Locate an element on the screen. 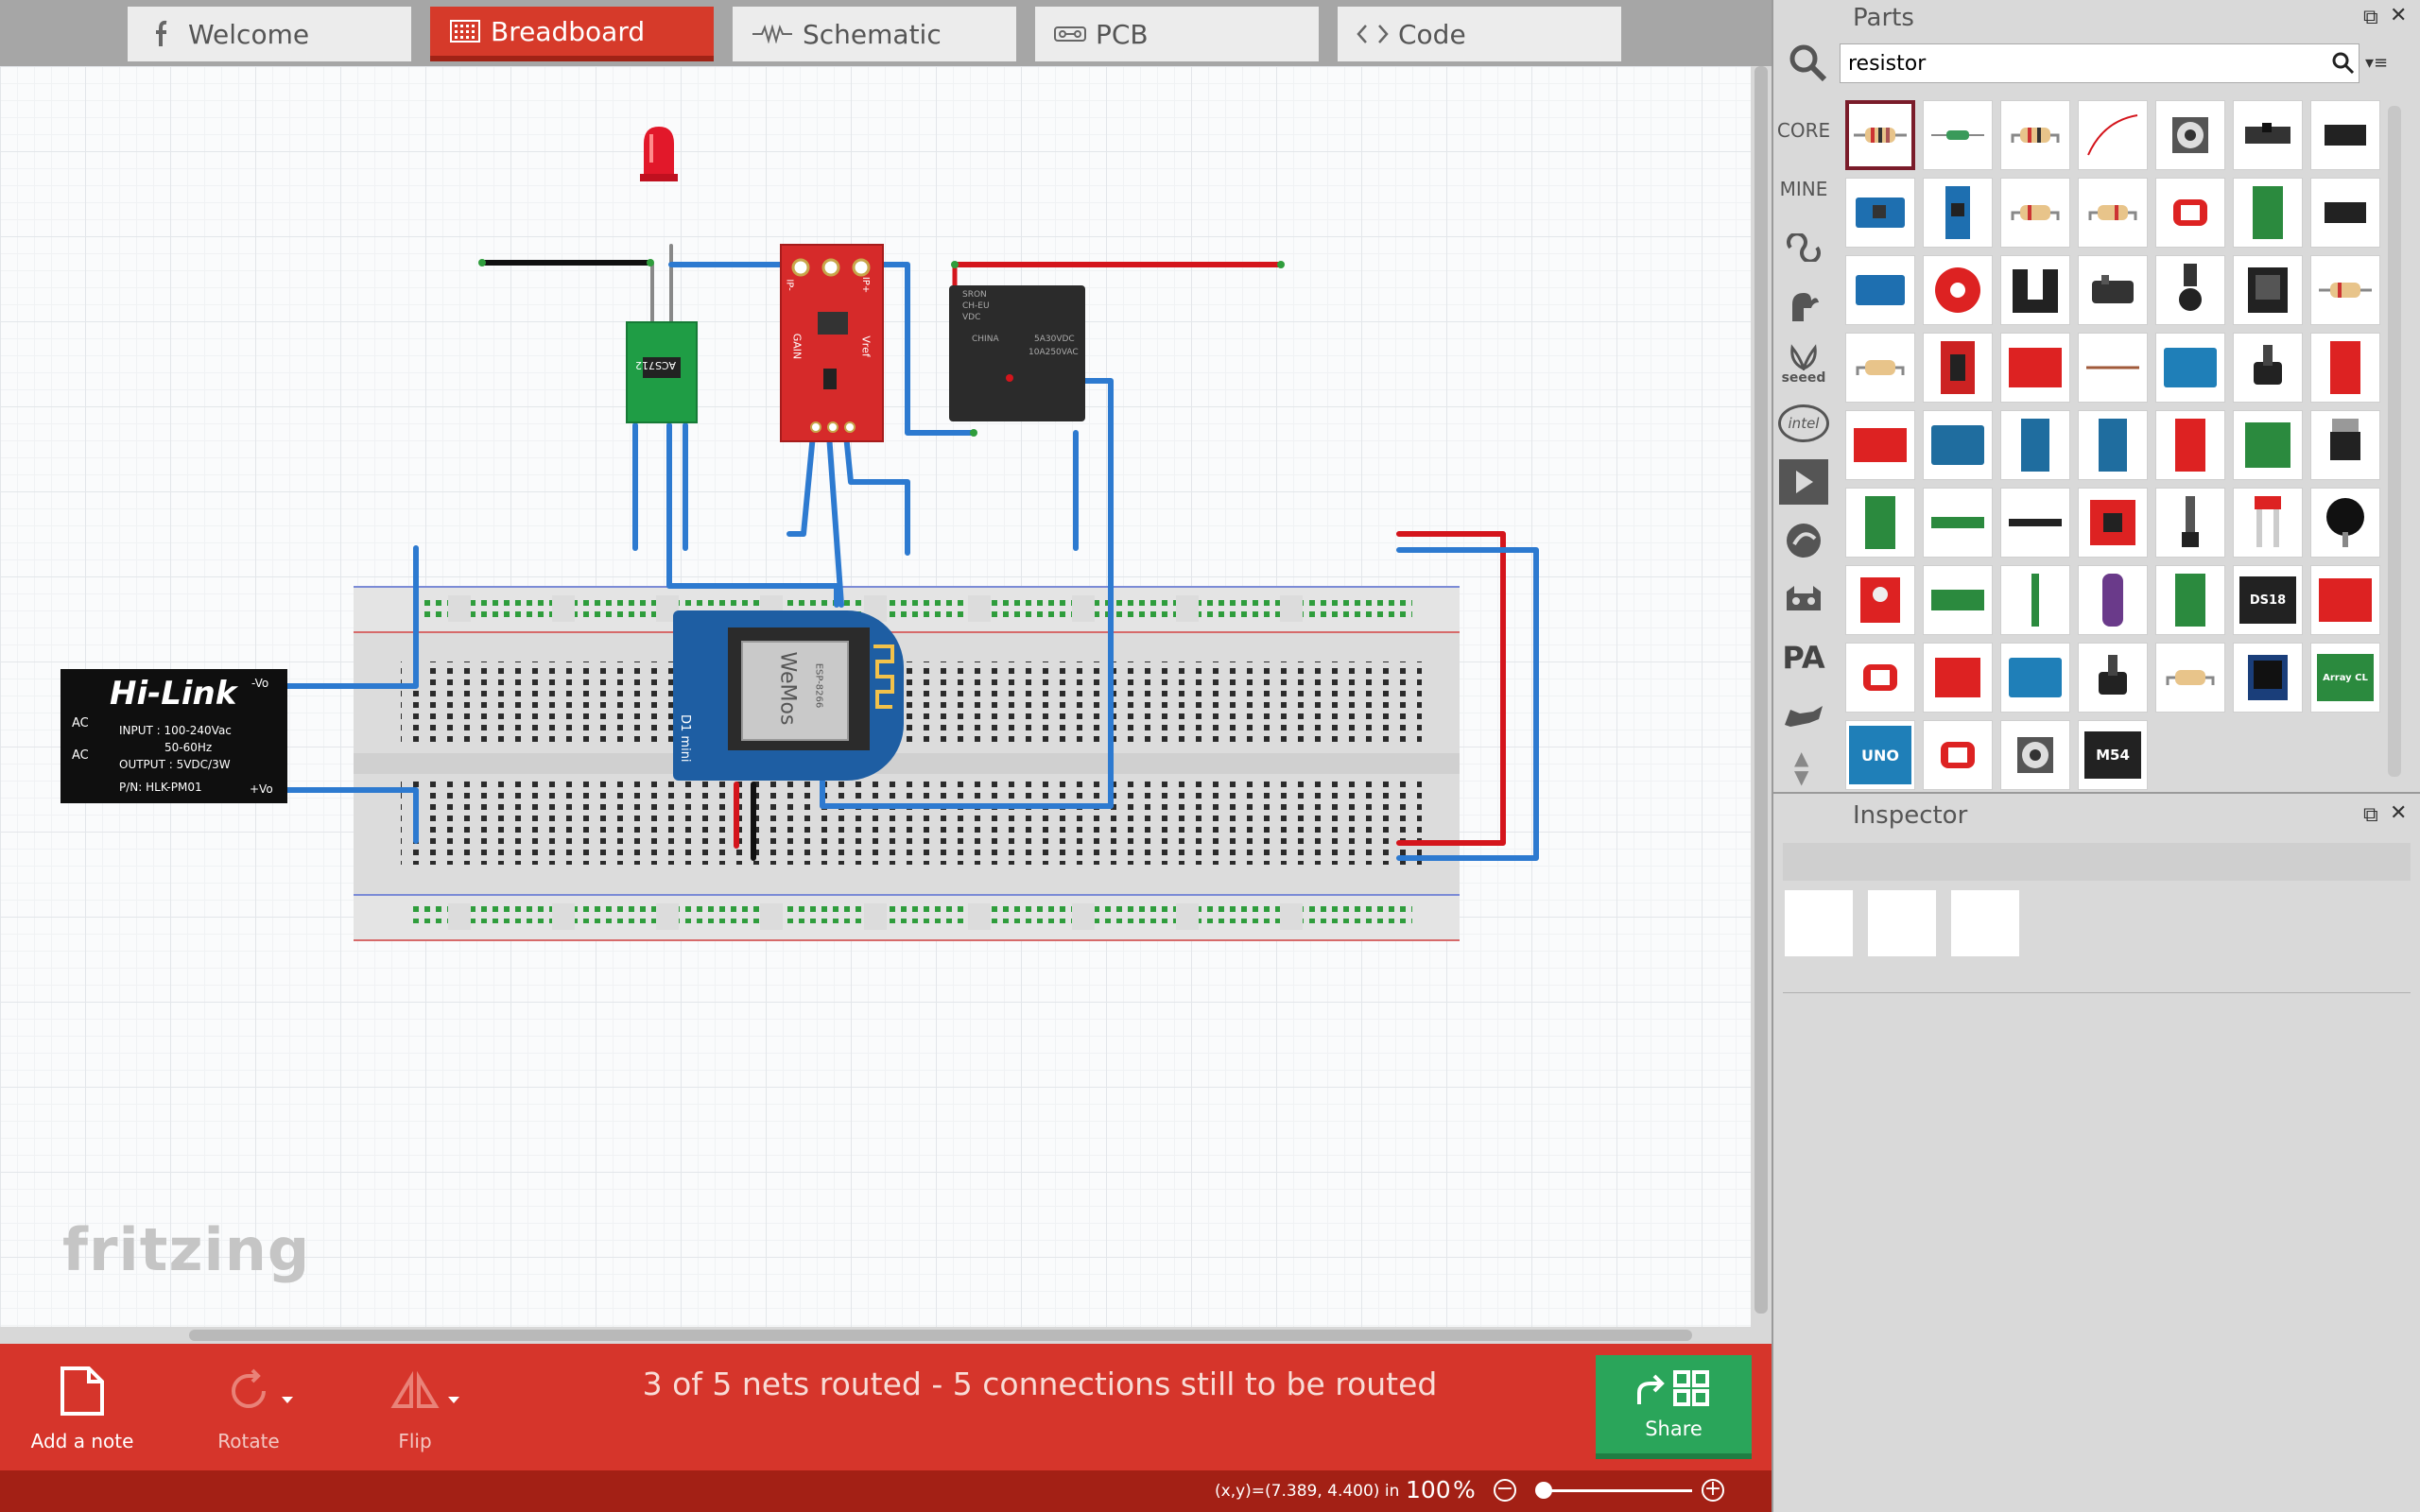 The height and width of the screenshot is (1512, 2420). part-red-board-small is located at coordinates (2345, 368).